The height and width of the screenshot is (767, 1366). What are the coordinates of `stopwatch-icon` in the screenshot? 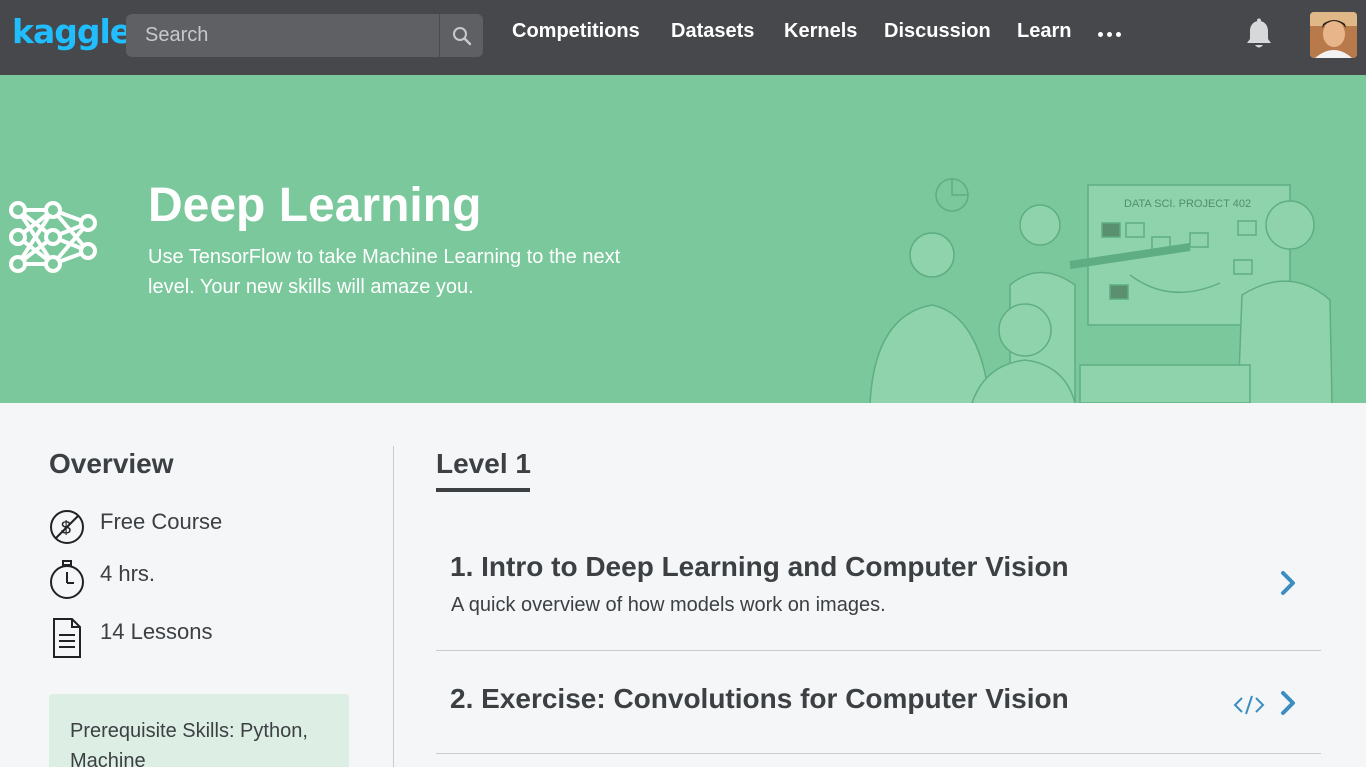 It's located at (67, 579).